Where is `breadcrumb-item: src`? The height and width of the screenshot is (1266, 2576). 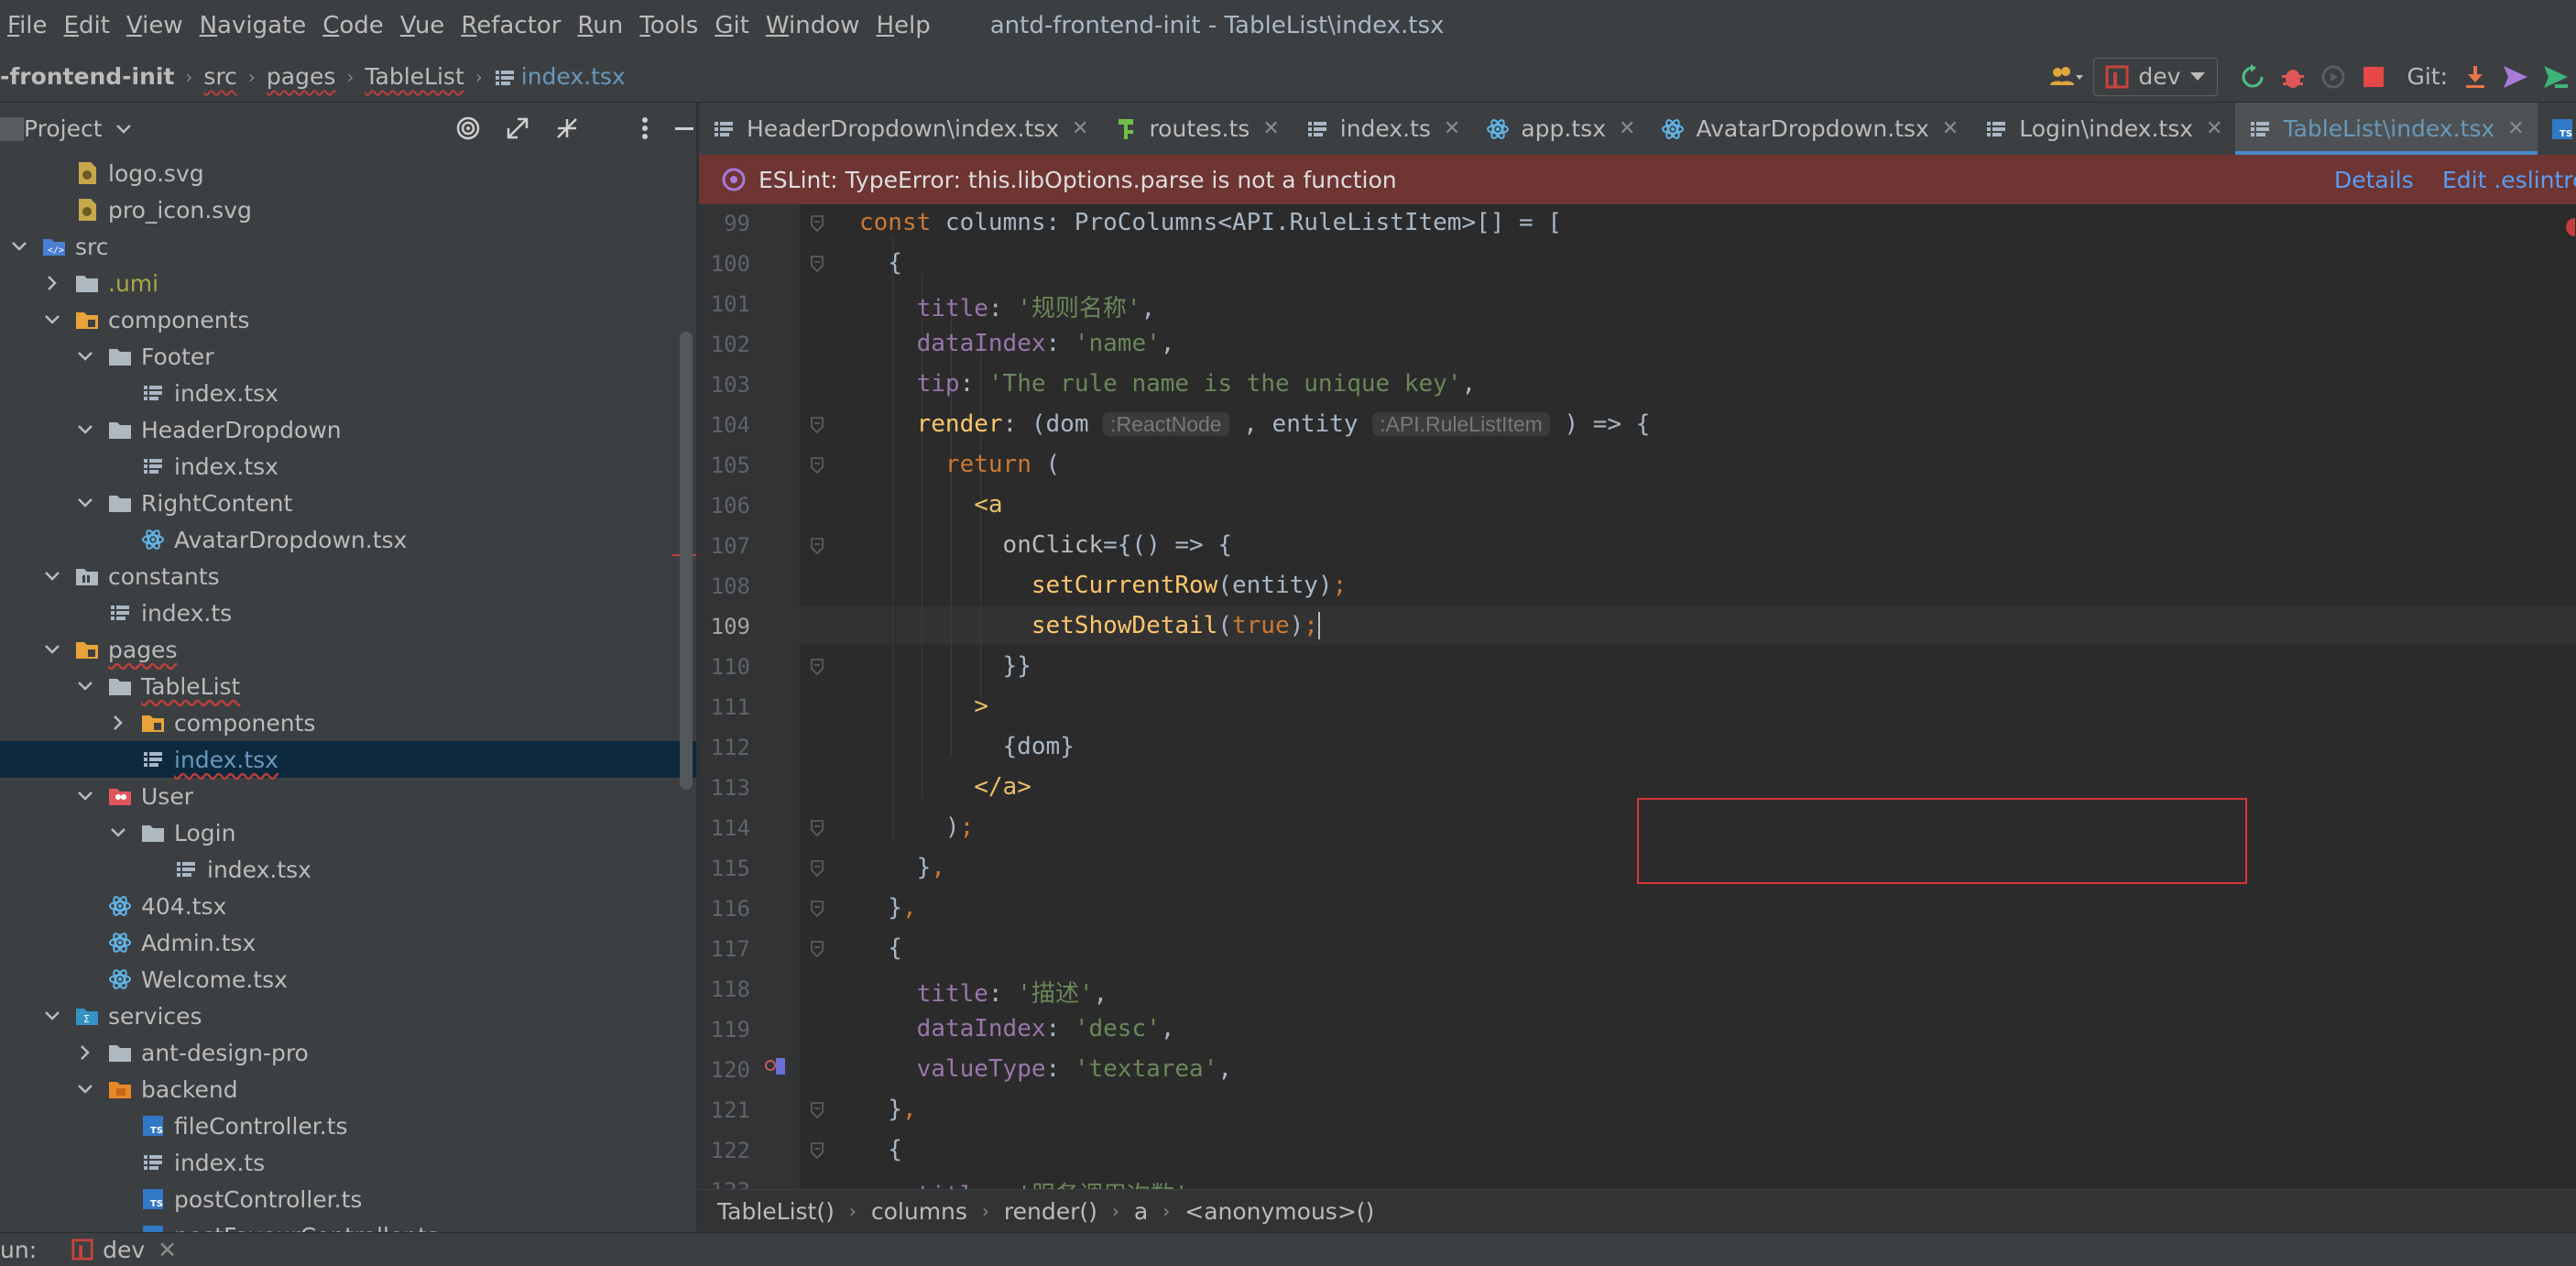 breadcrumb-item: src is located at coordinates (220, 76).